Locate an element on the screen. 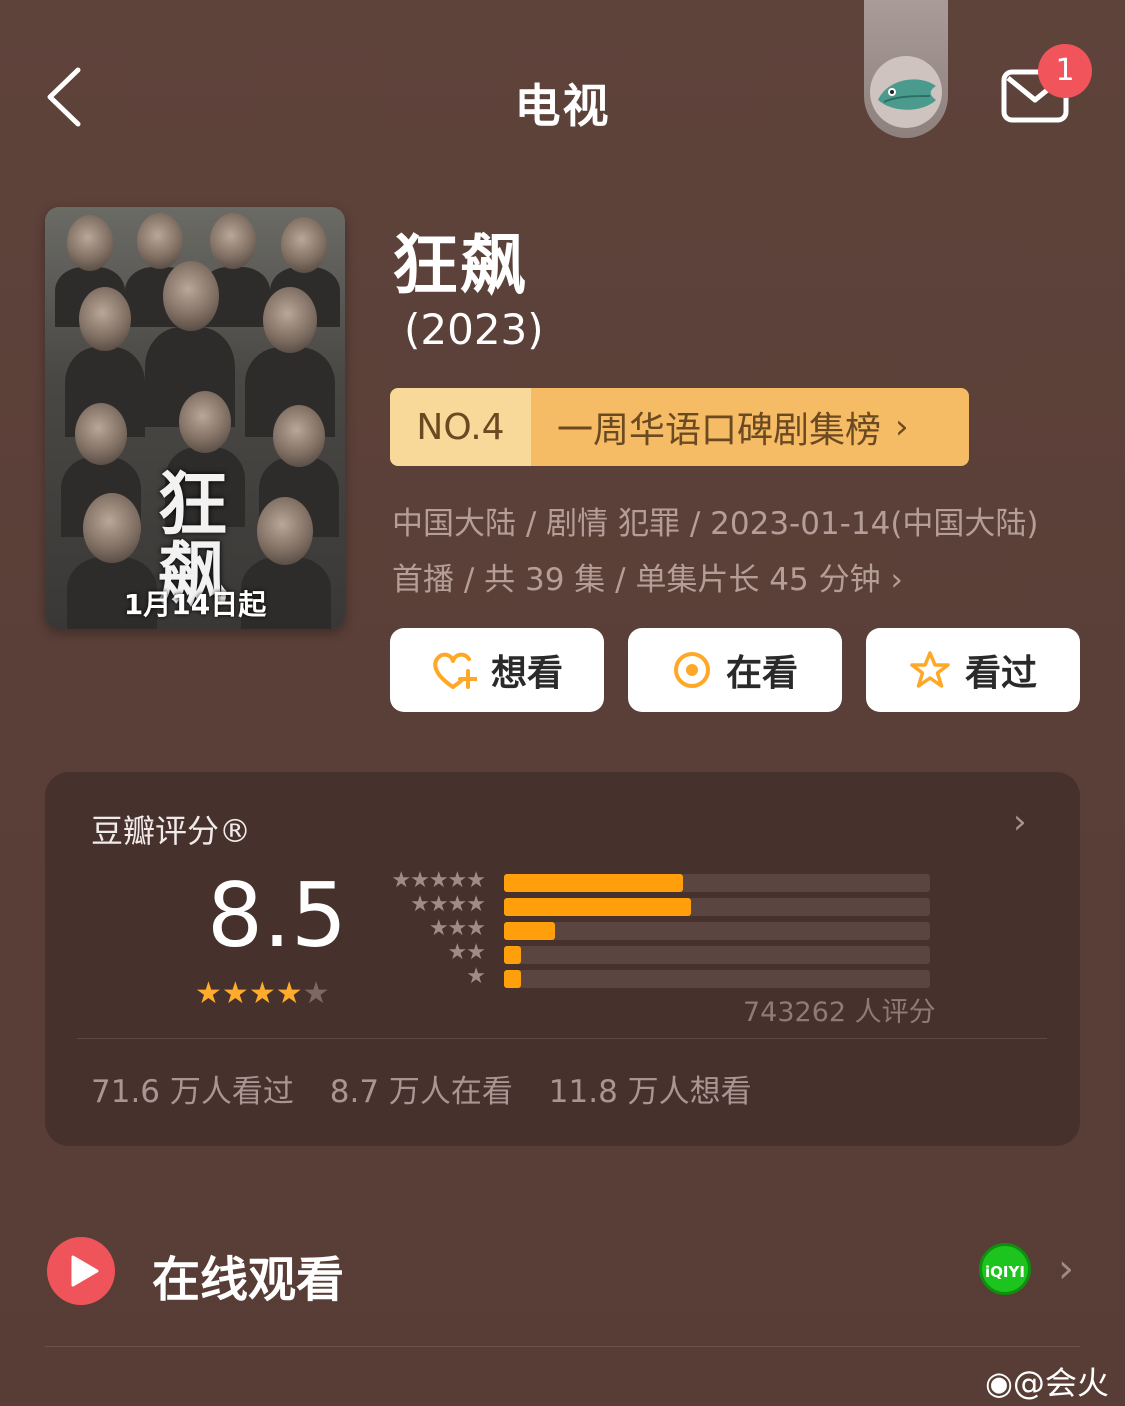 This screenshot has width=1125, height=1406. meta-line: 首播 / 共 39 集 / 单集片长 45 分钟 is located at coordinates (636, 580).